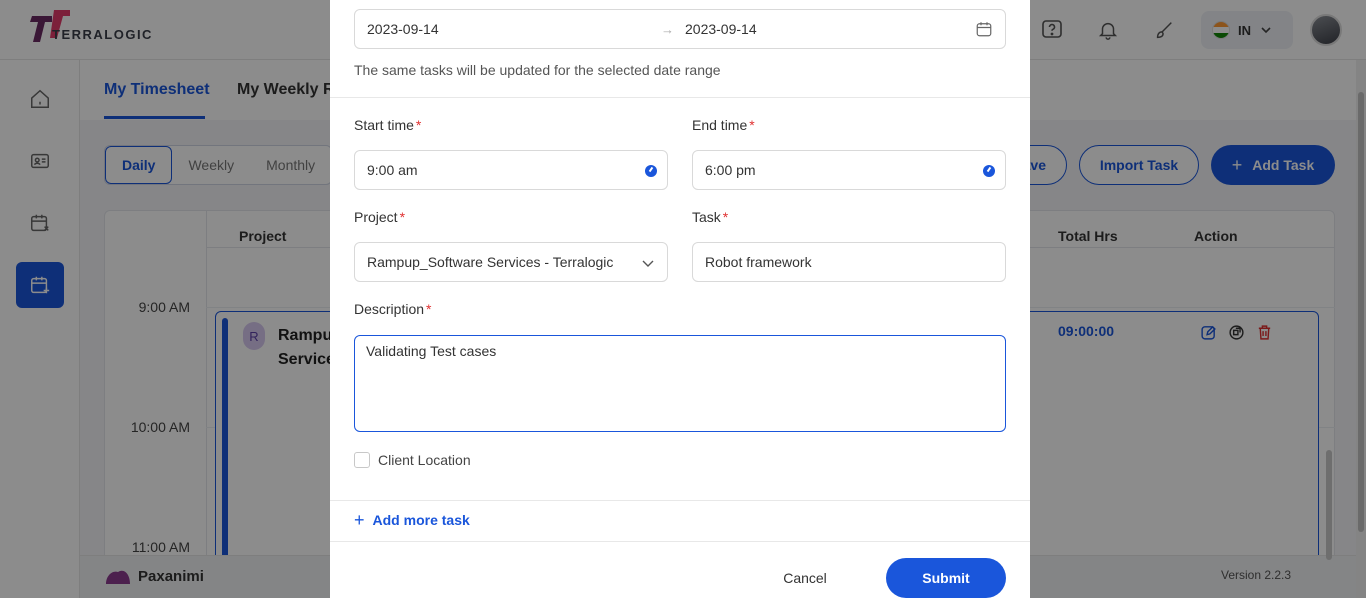  I want to click on task-label: Task *, so click(710, 217).